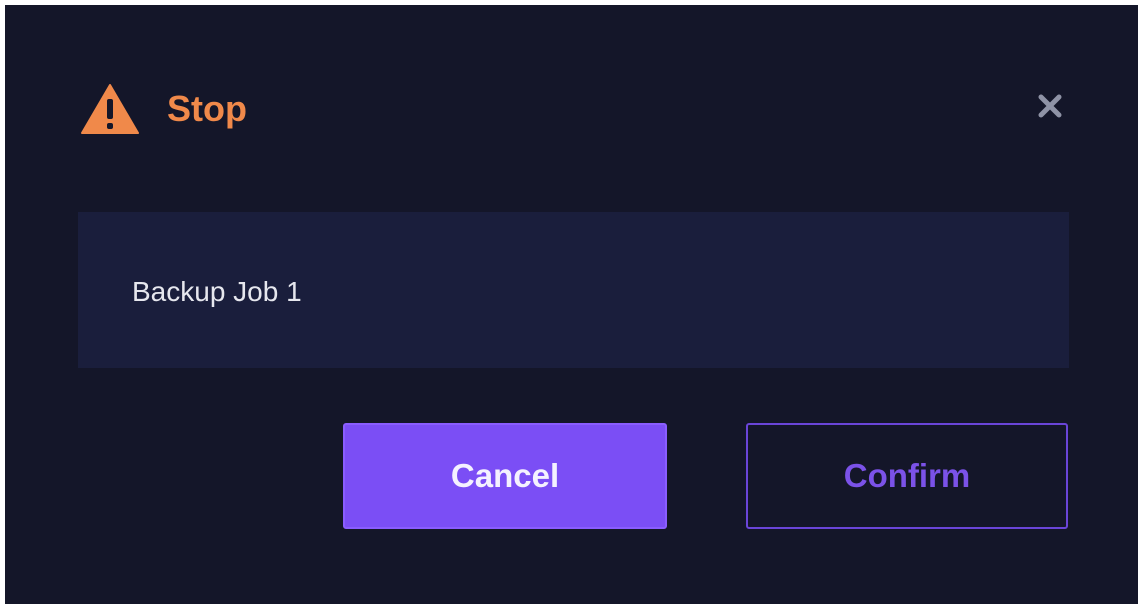  Describe the element at coordinates (207, 108) in the screenshot. I see `dialog-title: Stop` at that location.